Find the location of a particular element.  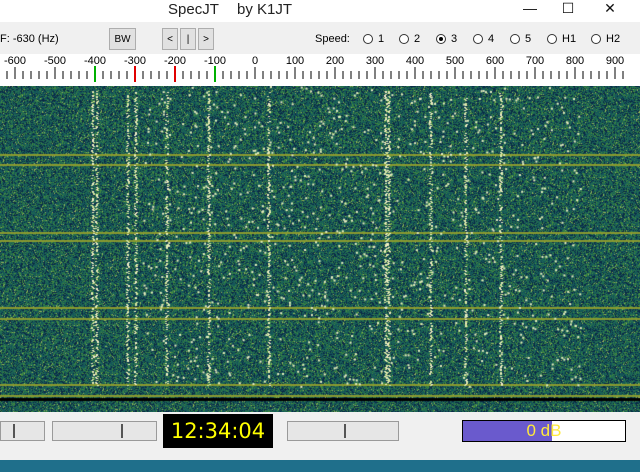

slider-zero is located at coordinates (343, 431).